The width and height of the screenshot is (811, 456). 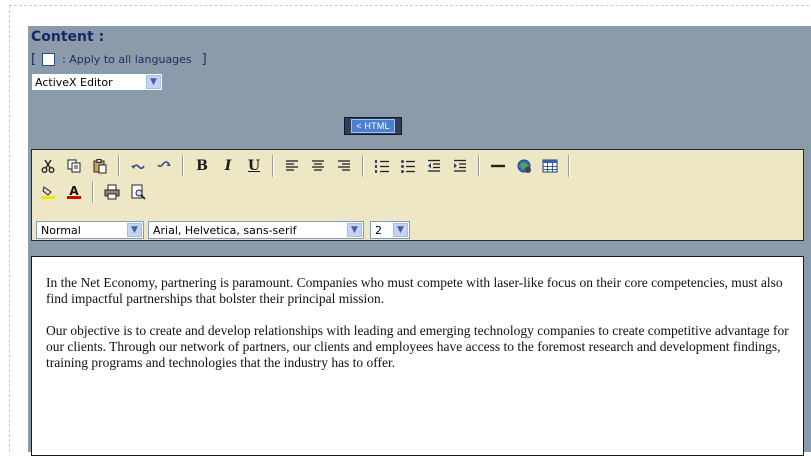 What do you see at coordinates (48, 192) in the screenshot?
I see `highlight-color-icon` at bounding box center [48, 192].